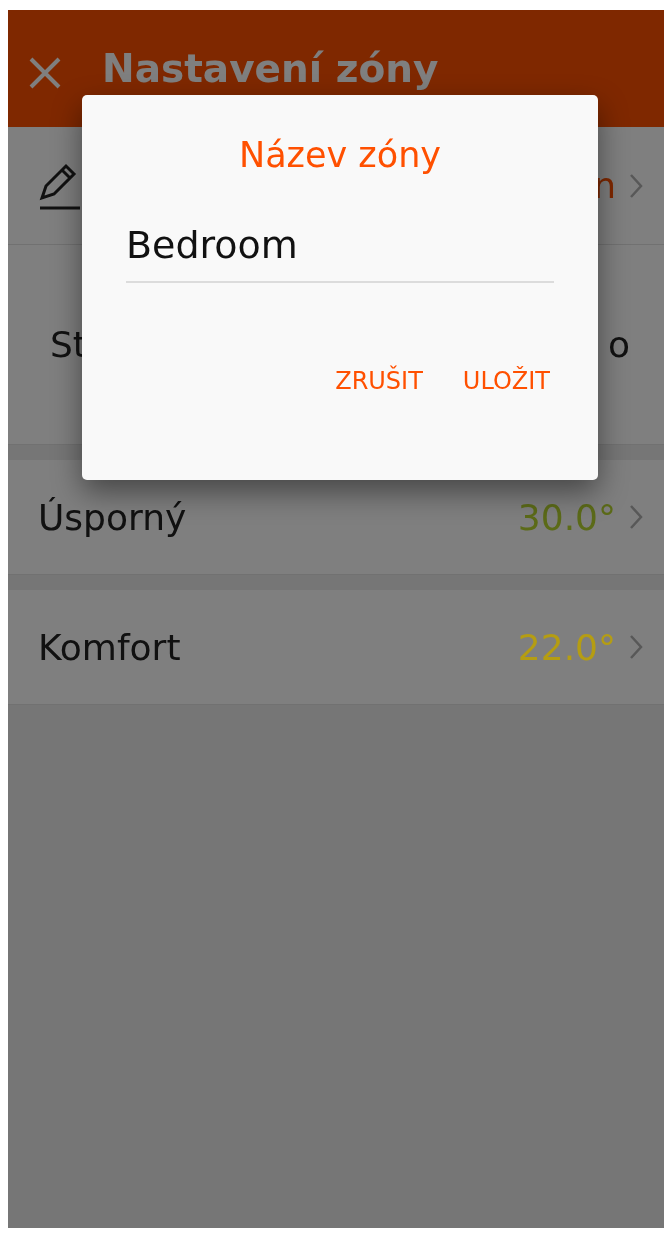  Describe the element at coordinates (340, 155) in the screenshot. I see `dialog-title: Název zóny` at that location.